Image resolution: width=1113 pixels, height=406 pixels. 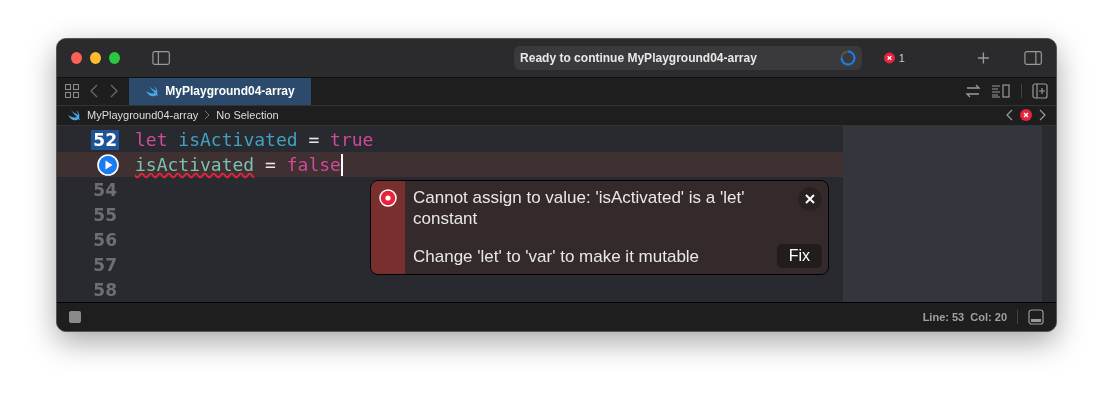 What do you see at coordinates (220, 91) in the screenshot?
I see `editor-tab: MyPlayground04-array` at bounding box center [220, 91].